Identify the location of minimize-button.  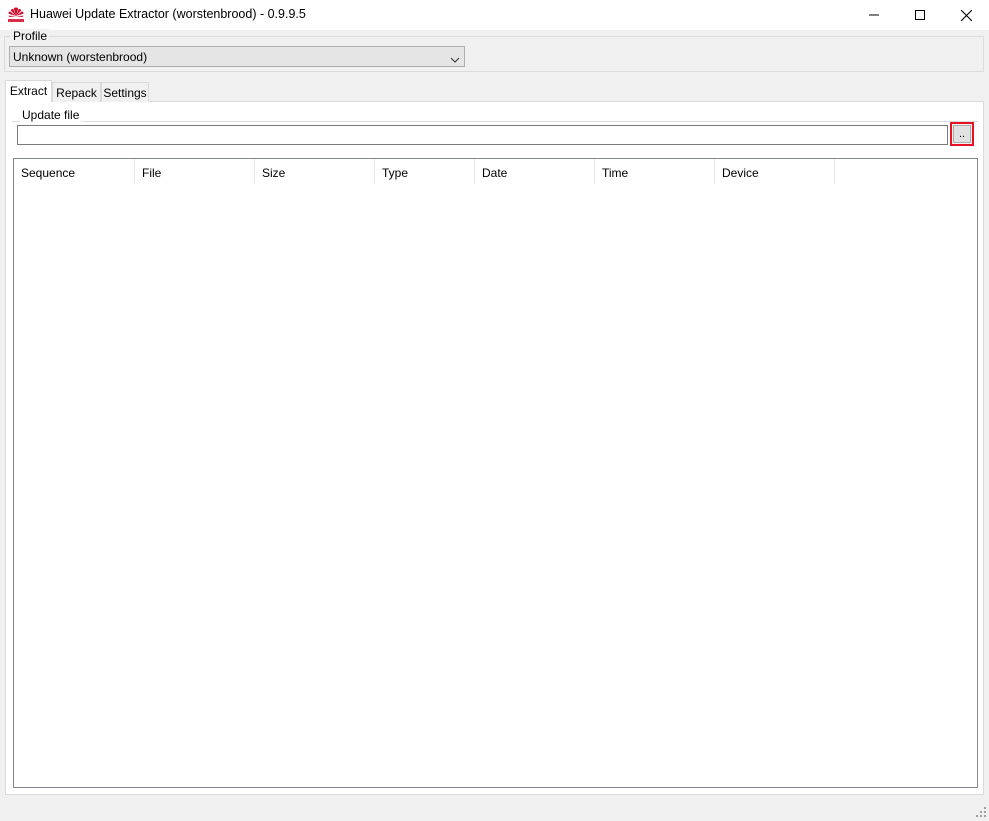
(874, 15).